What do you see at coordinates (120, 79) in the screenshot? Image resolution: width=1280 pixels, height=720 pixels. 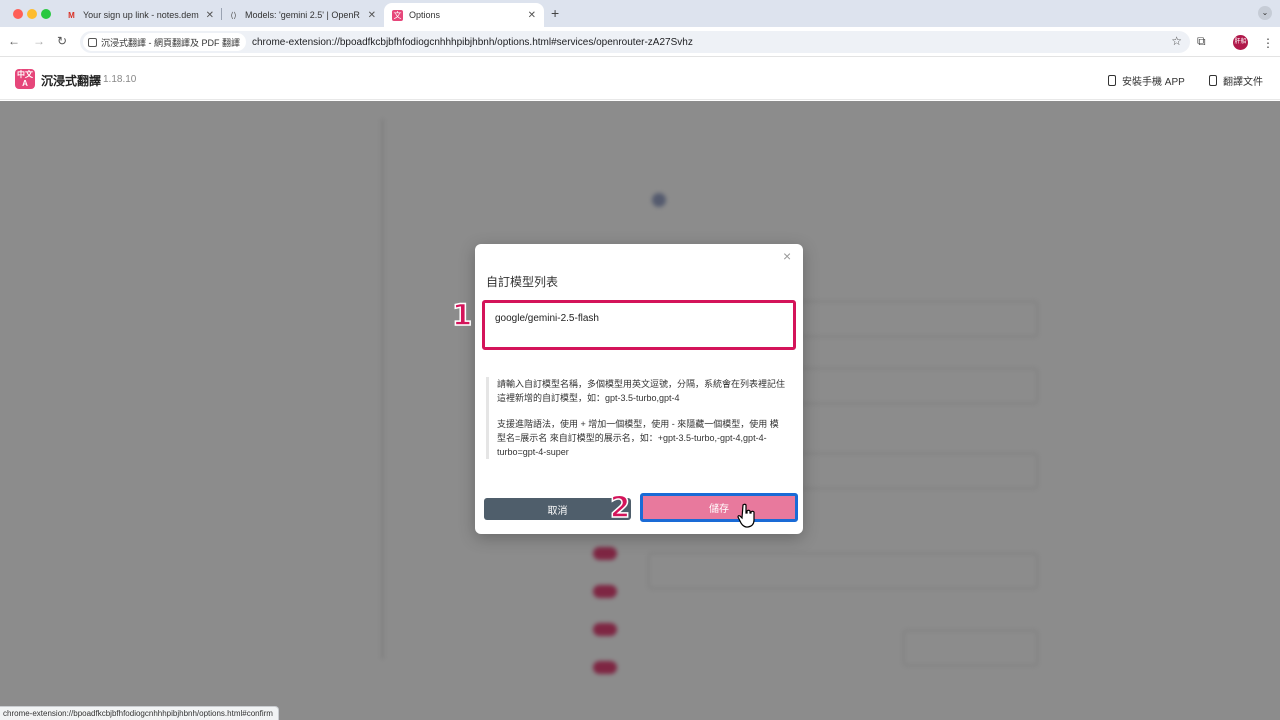 I see `app-version: 1.18.10` at bounding box center [120, 79].